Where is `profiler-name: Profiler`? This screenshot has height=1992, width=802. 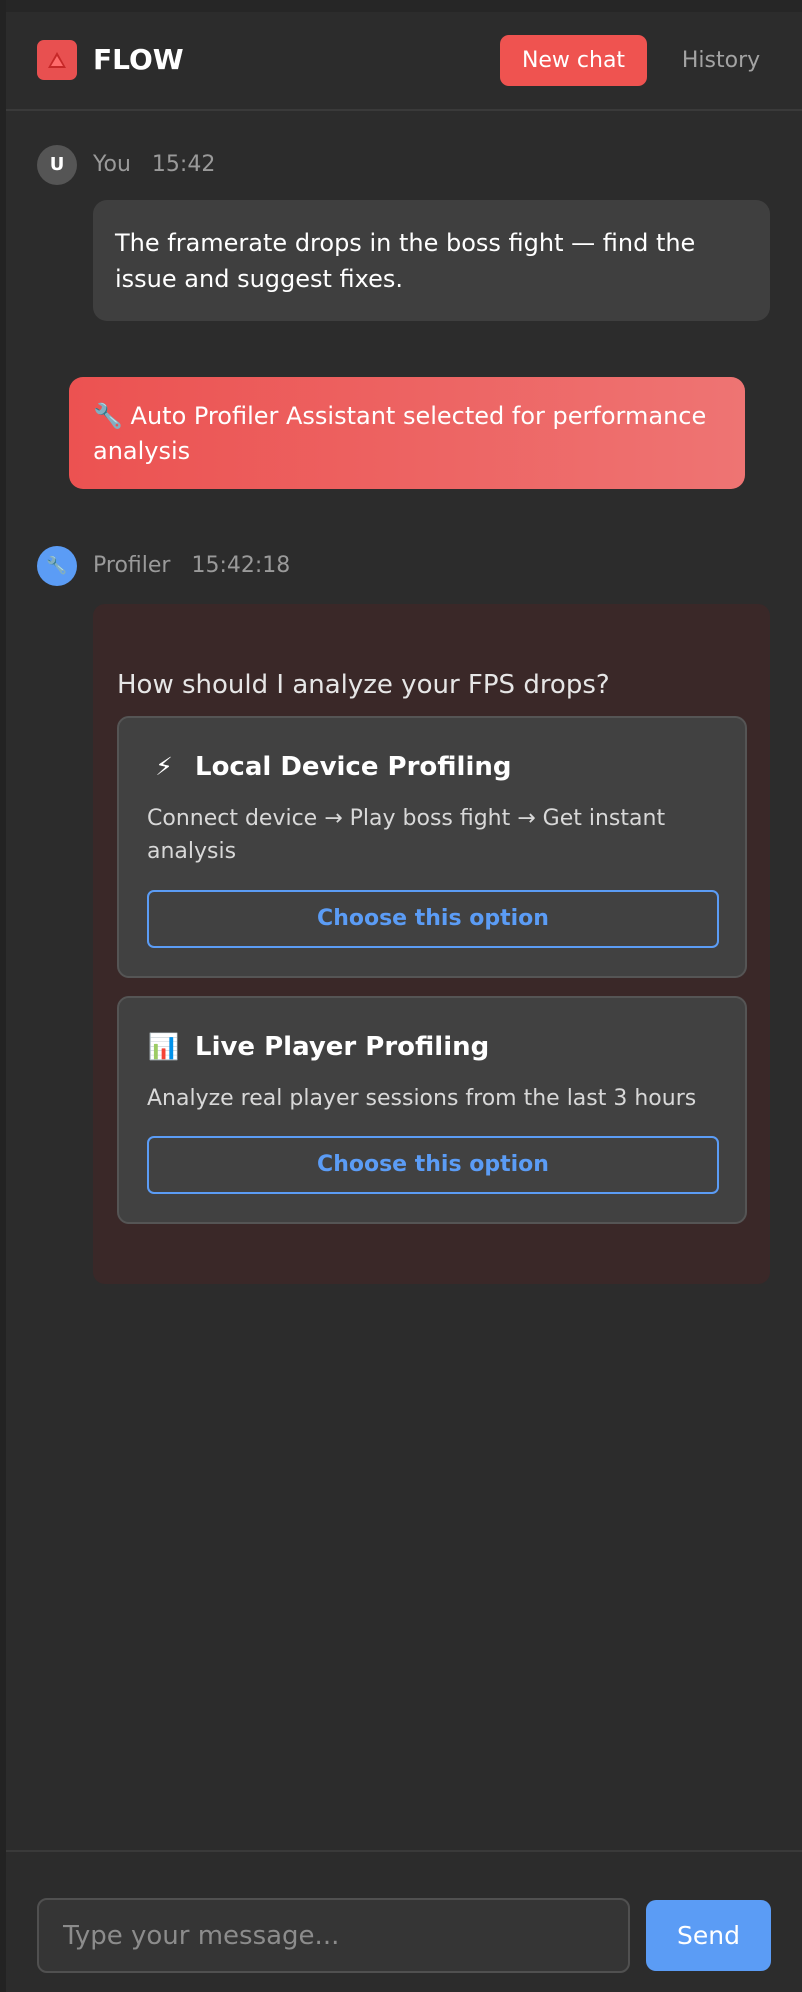 profiler-name: Profiler is located at coordinates (132, 565).